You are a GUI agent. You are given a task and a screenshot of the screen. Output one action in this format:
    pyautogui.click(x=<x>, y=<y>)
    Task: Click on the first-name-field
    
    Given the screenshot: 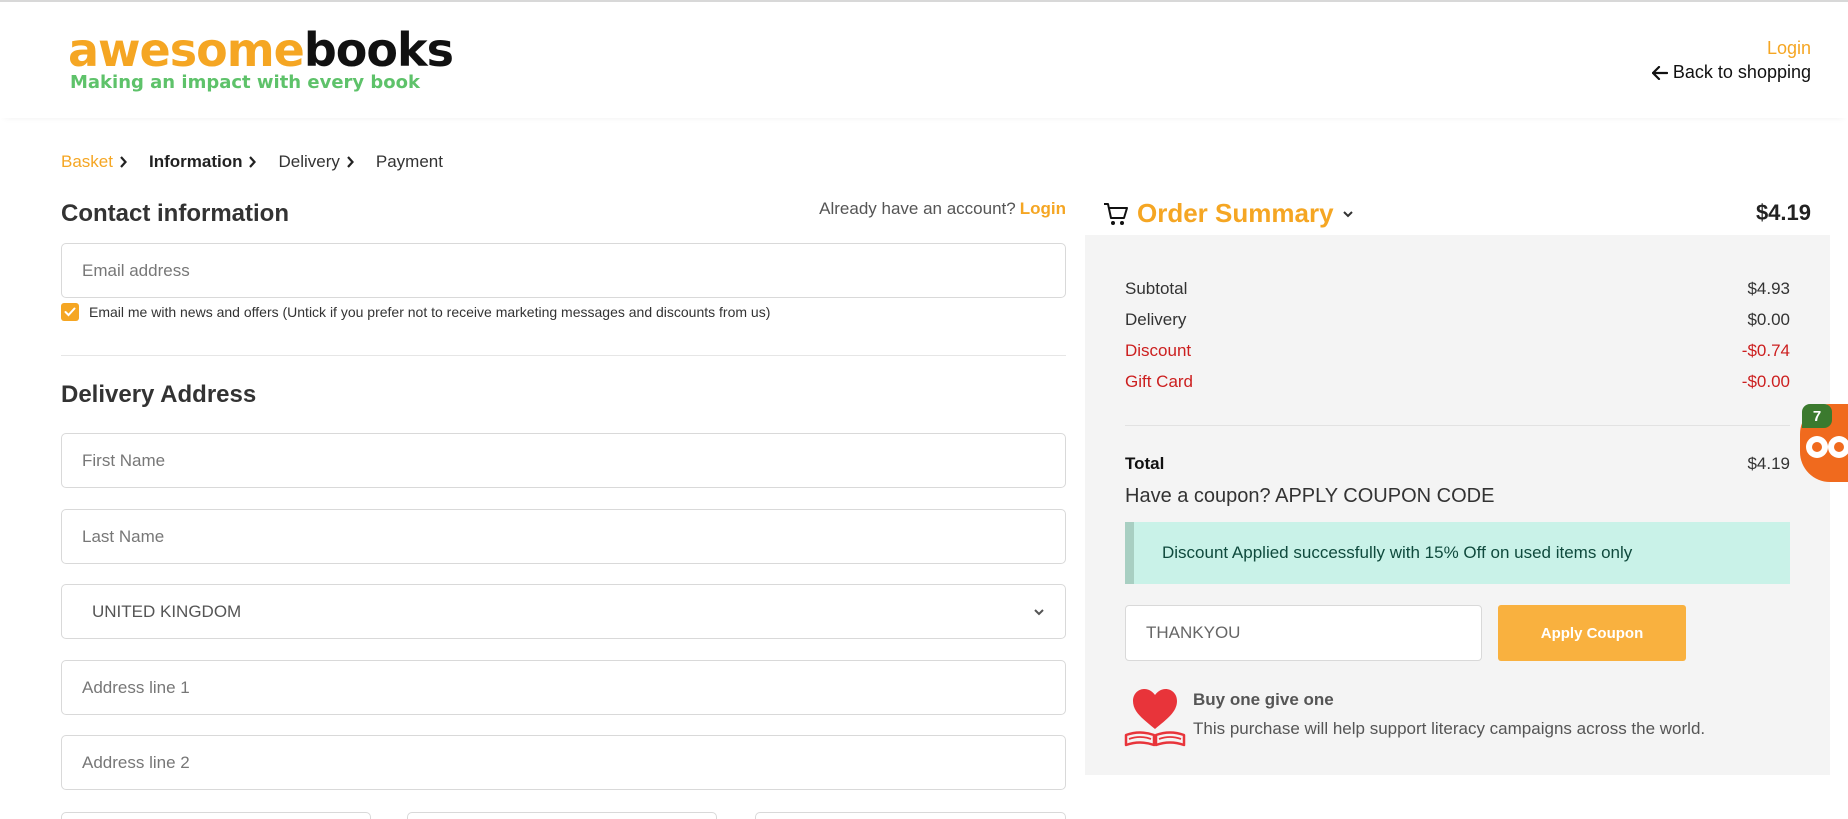 What is the action you would take?
    pyautogui.click(x=563, y=460)
    